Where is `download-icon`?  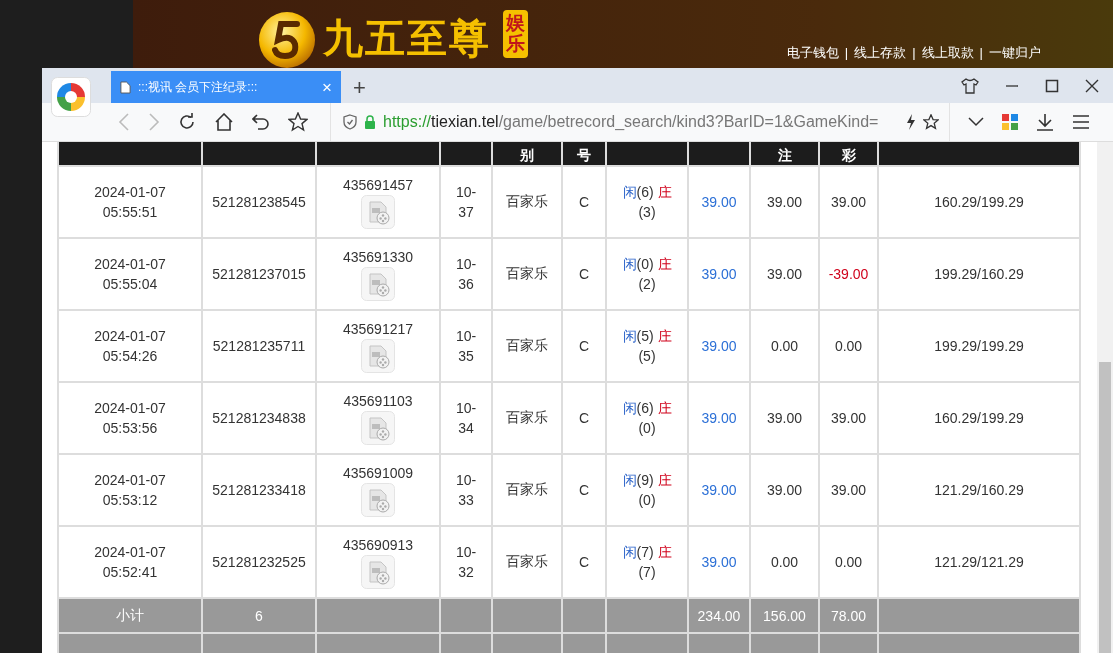 download-icon is located at coordinates (1045, 122).